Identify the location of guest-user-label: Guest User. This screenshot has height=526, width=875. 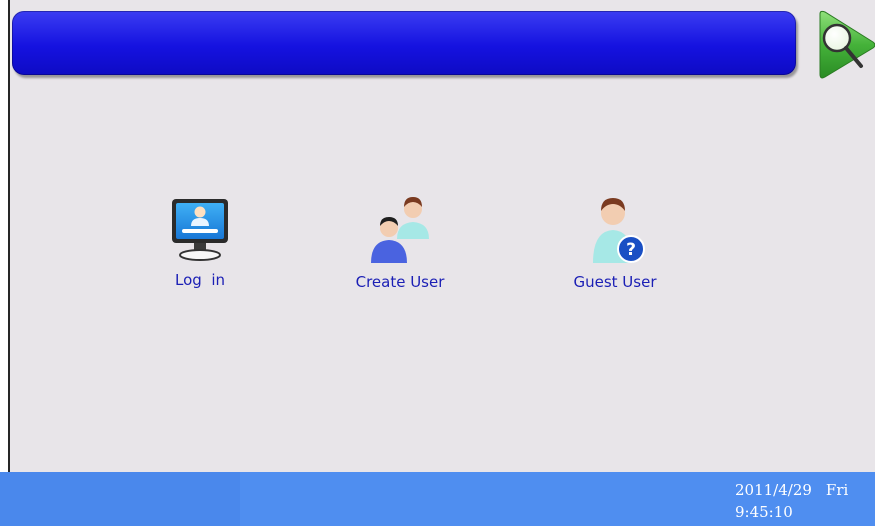
(615, 282).